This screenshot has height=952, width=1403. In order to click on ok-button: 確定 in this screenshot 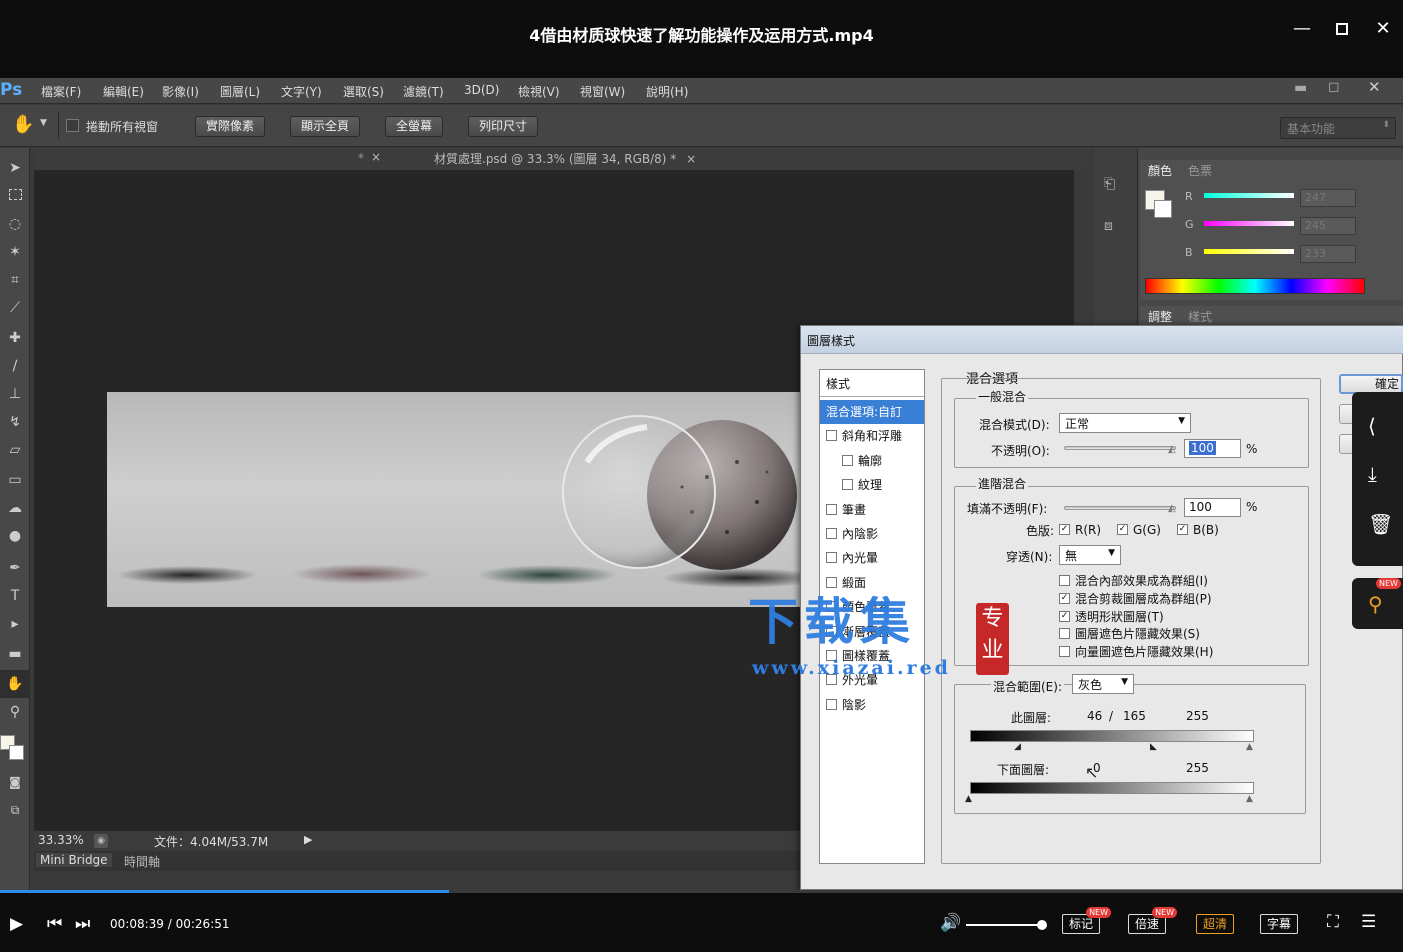, I will do `click(1371, 384)`.